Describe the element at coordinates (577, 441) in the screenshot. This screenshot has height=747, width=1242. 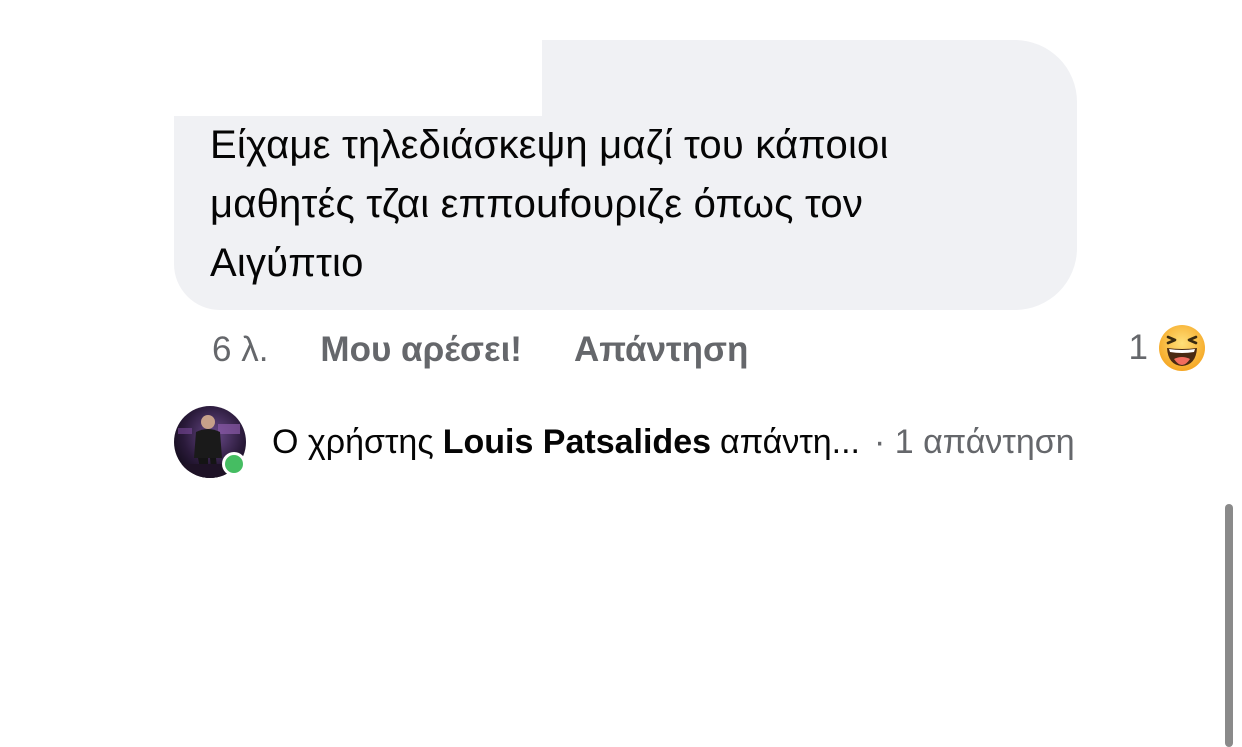
I see `reply-author-name: Louis Patsalides` at that location.